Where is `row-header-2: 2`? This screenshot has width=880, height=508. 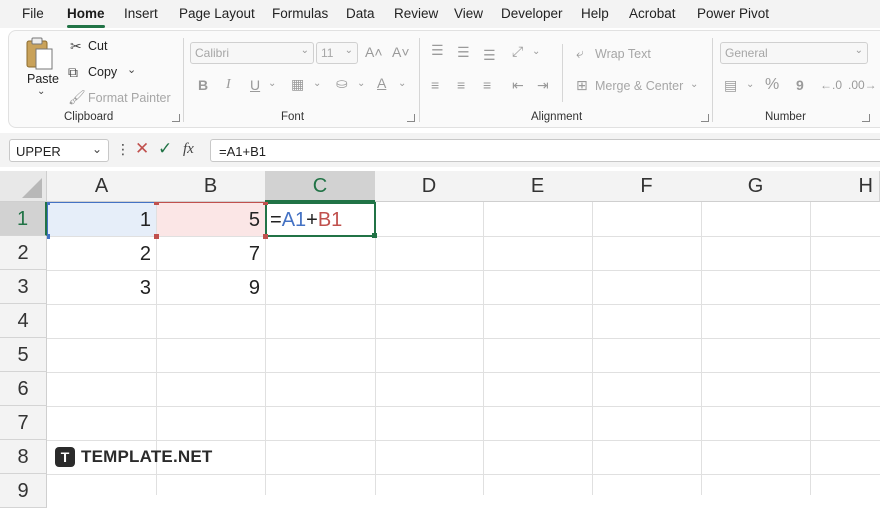 row-header-2: 2 is located at coordinates (23, 253).